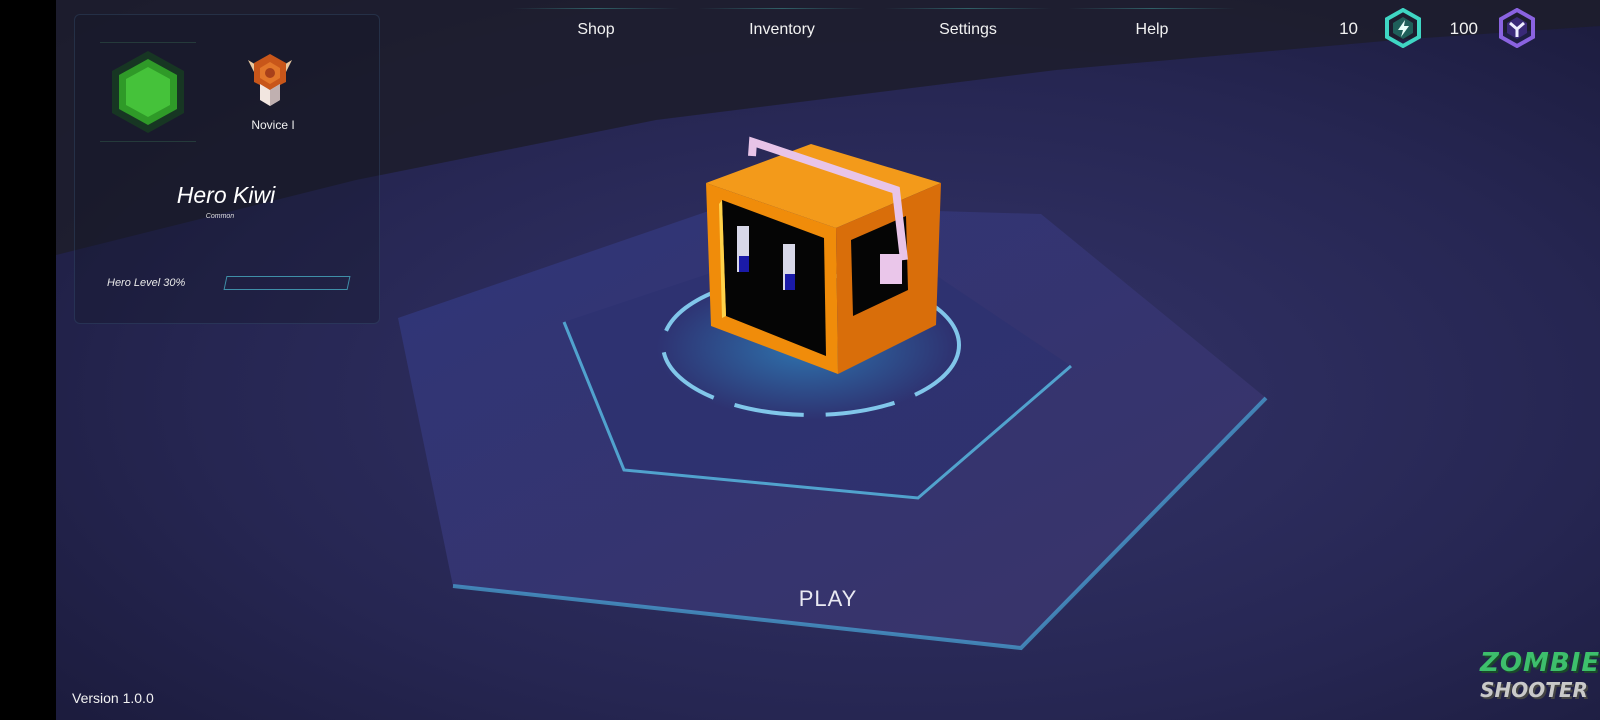 This screenshot has height=720, width=1600. What do you see at coordinates (968, 29) in the screenshot?
I see `nav-settings-label: Settings` at bounding box center [968, 29].